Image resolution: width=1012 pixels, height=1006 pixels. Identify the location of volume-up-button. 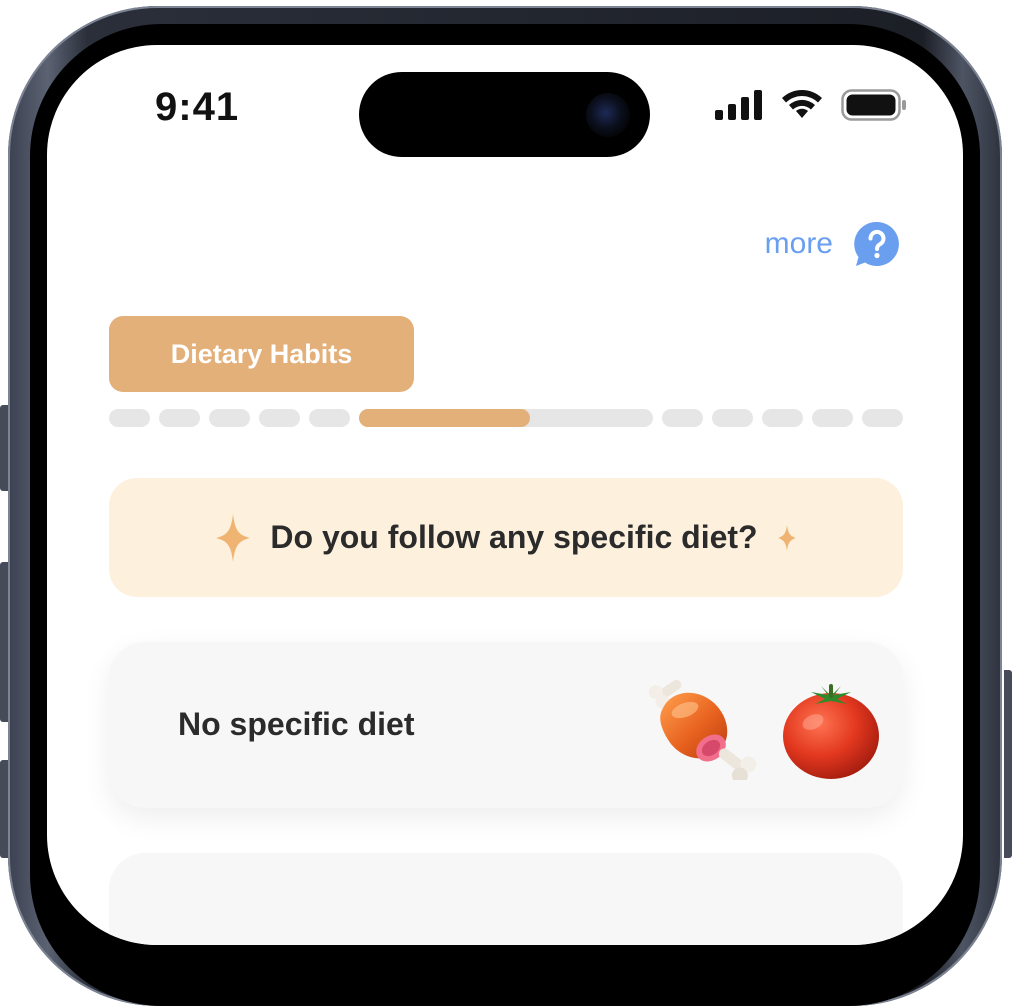
(4, 642).